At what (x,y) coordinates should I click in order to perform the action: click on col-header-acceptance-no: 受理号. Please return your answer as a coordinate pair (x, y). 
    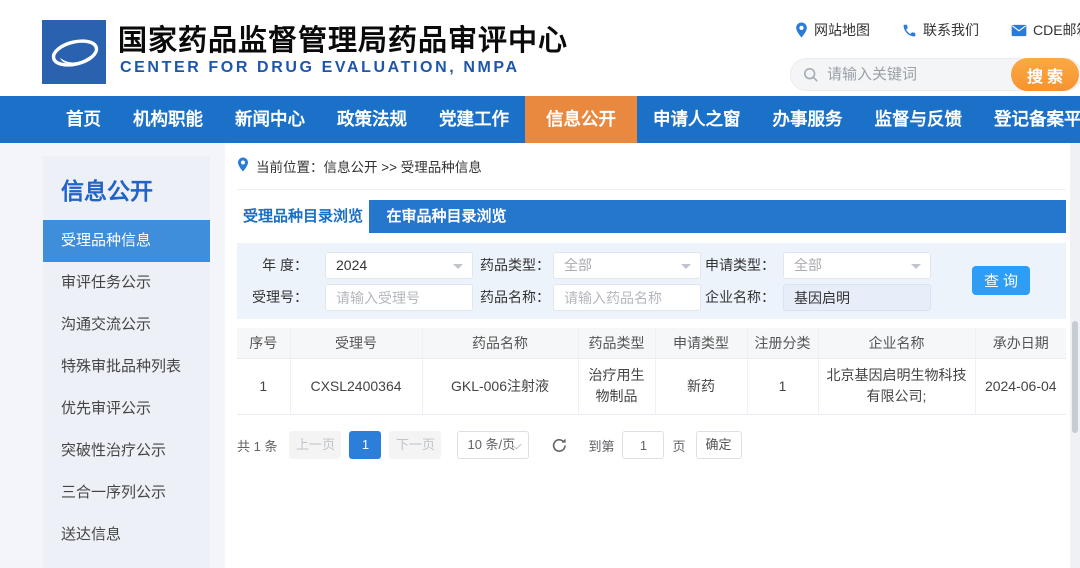
    Looking at the image, I should click on (355, 343).